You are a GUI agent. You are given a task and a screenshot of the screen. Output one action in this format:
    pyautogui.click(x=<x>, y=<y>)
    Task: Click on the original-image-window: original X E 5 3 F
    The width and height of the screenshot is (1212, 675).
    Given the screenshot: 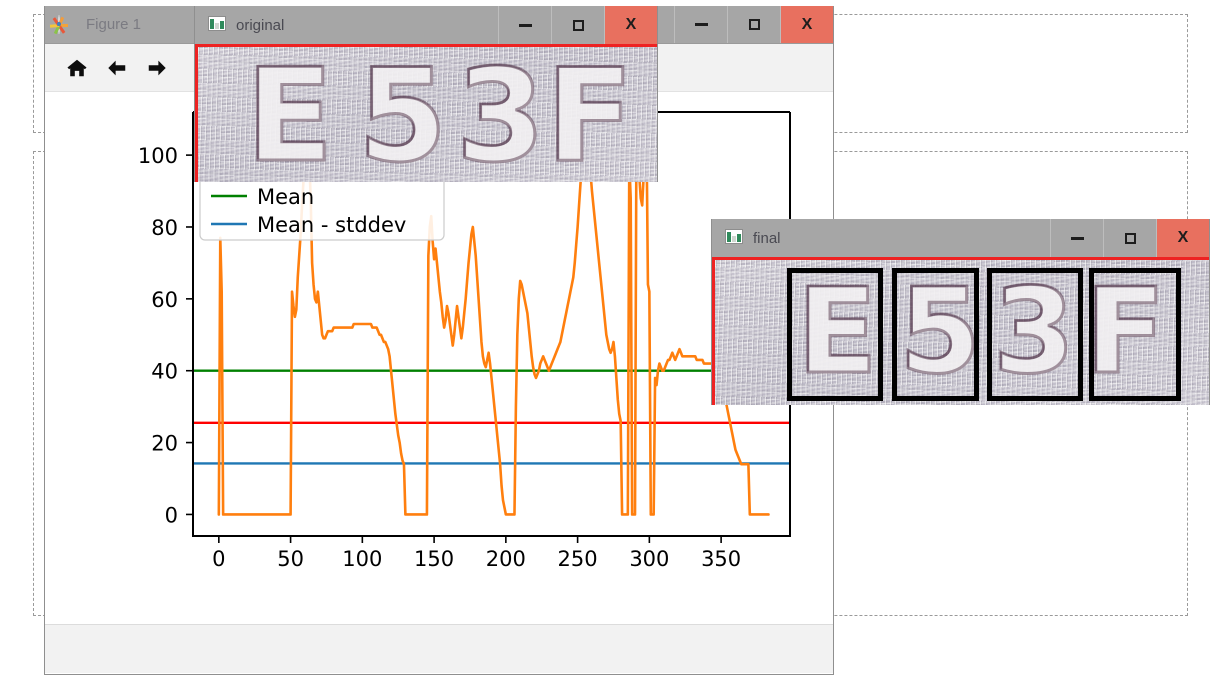 What is the action you would take?
    pyautogui.click(x=426, y=94)
    